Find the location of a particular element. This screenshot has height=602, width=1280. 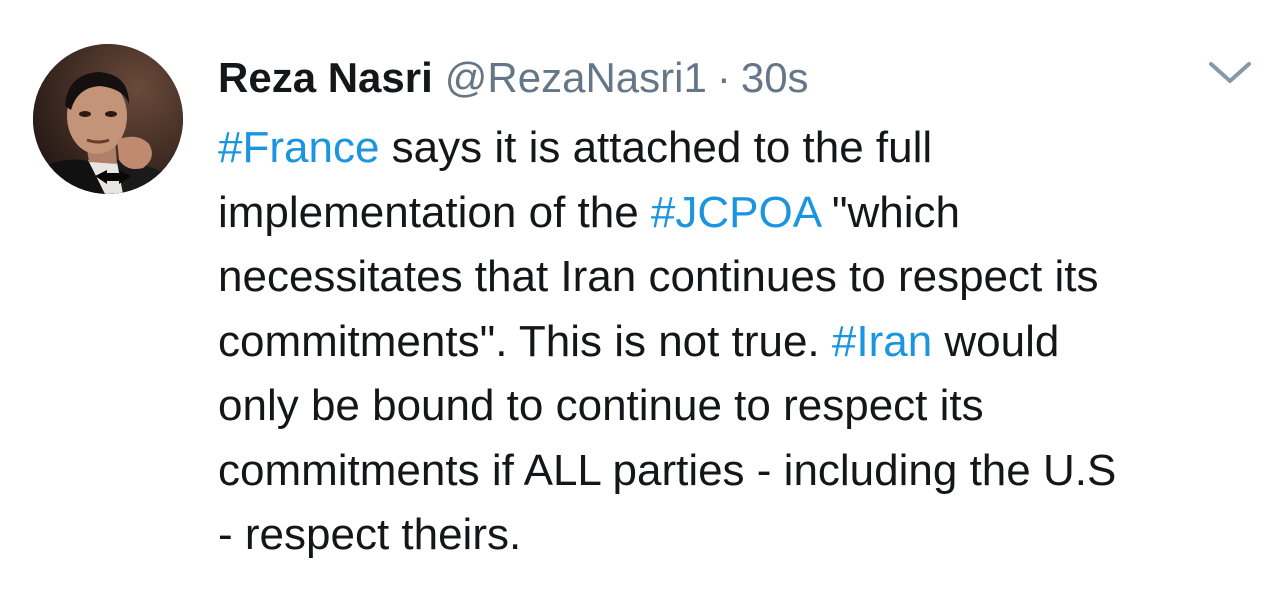

tweet-text-segment: - respect theirs. is located at coordinates (370, 534).